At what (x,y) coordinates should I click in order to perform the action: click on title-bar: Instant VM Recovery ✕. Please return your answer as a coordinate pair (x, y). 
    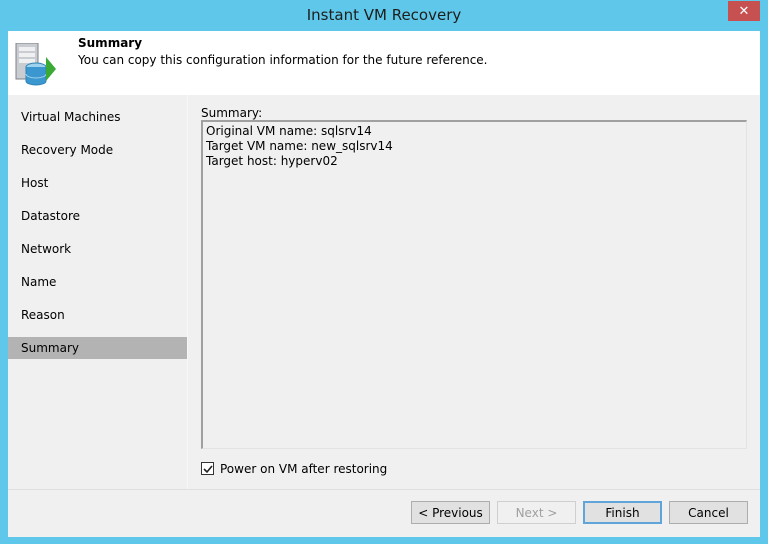
    Looking at the image, I should click on (384, 15).